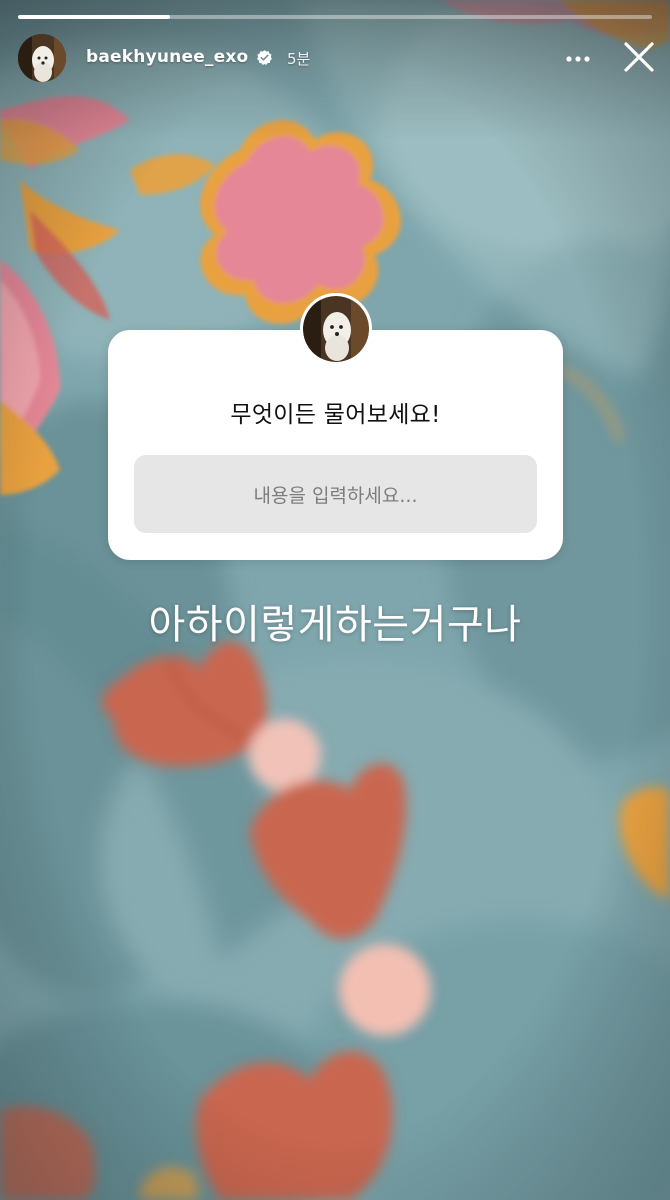 The width and height of the screenshot is (670, 1200). Describe the element at coordinates (94, 17) in the screenshot. I see `story-progress-fill` at that location.